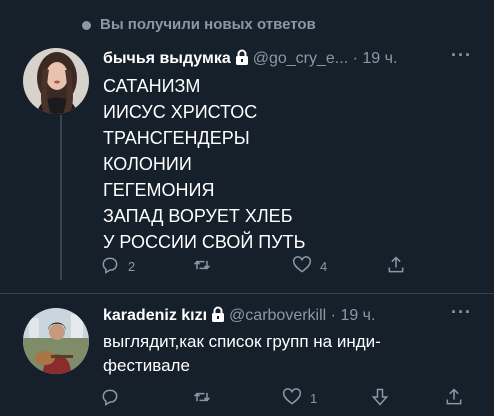  I want to click on tweet-text-line: ЗАПАД ВОРУЕТ ХЛЕБ, so click(198, 216).